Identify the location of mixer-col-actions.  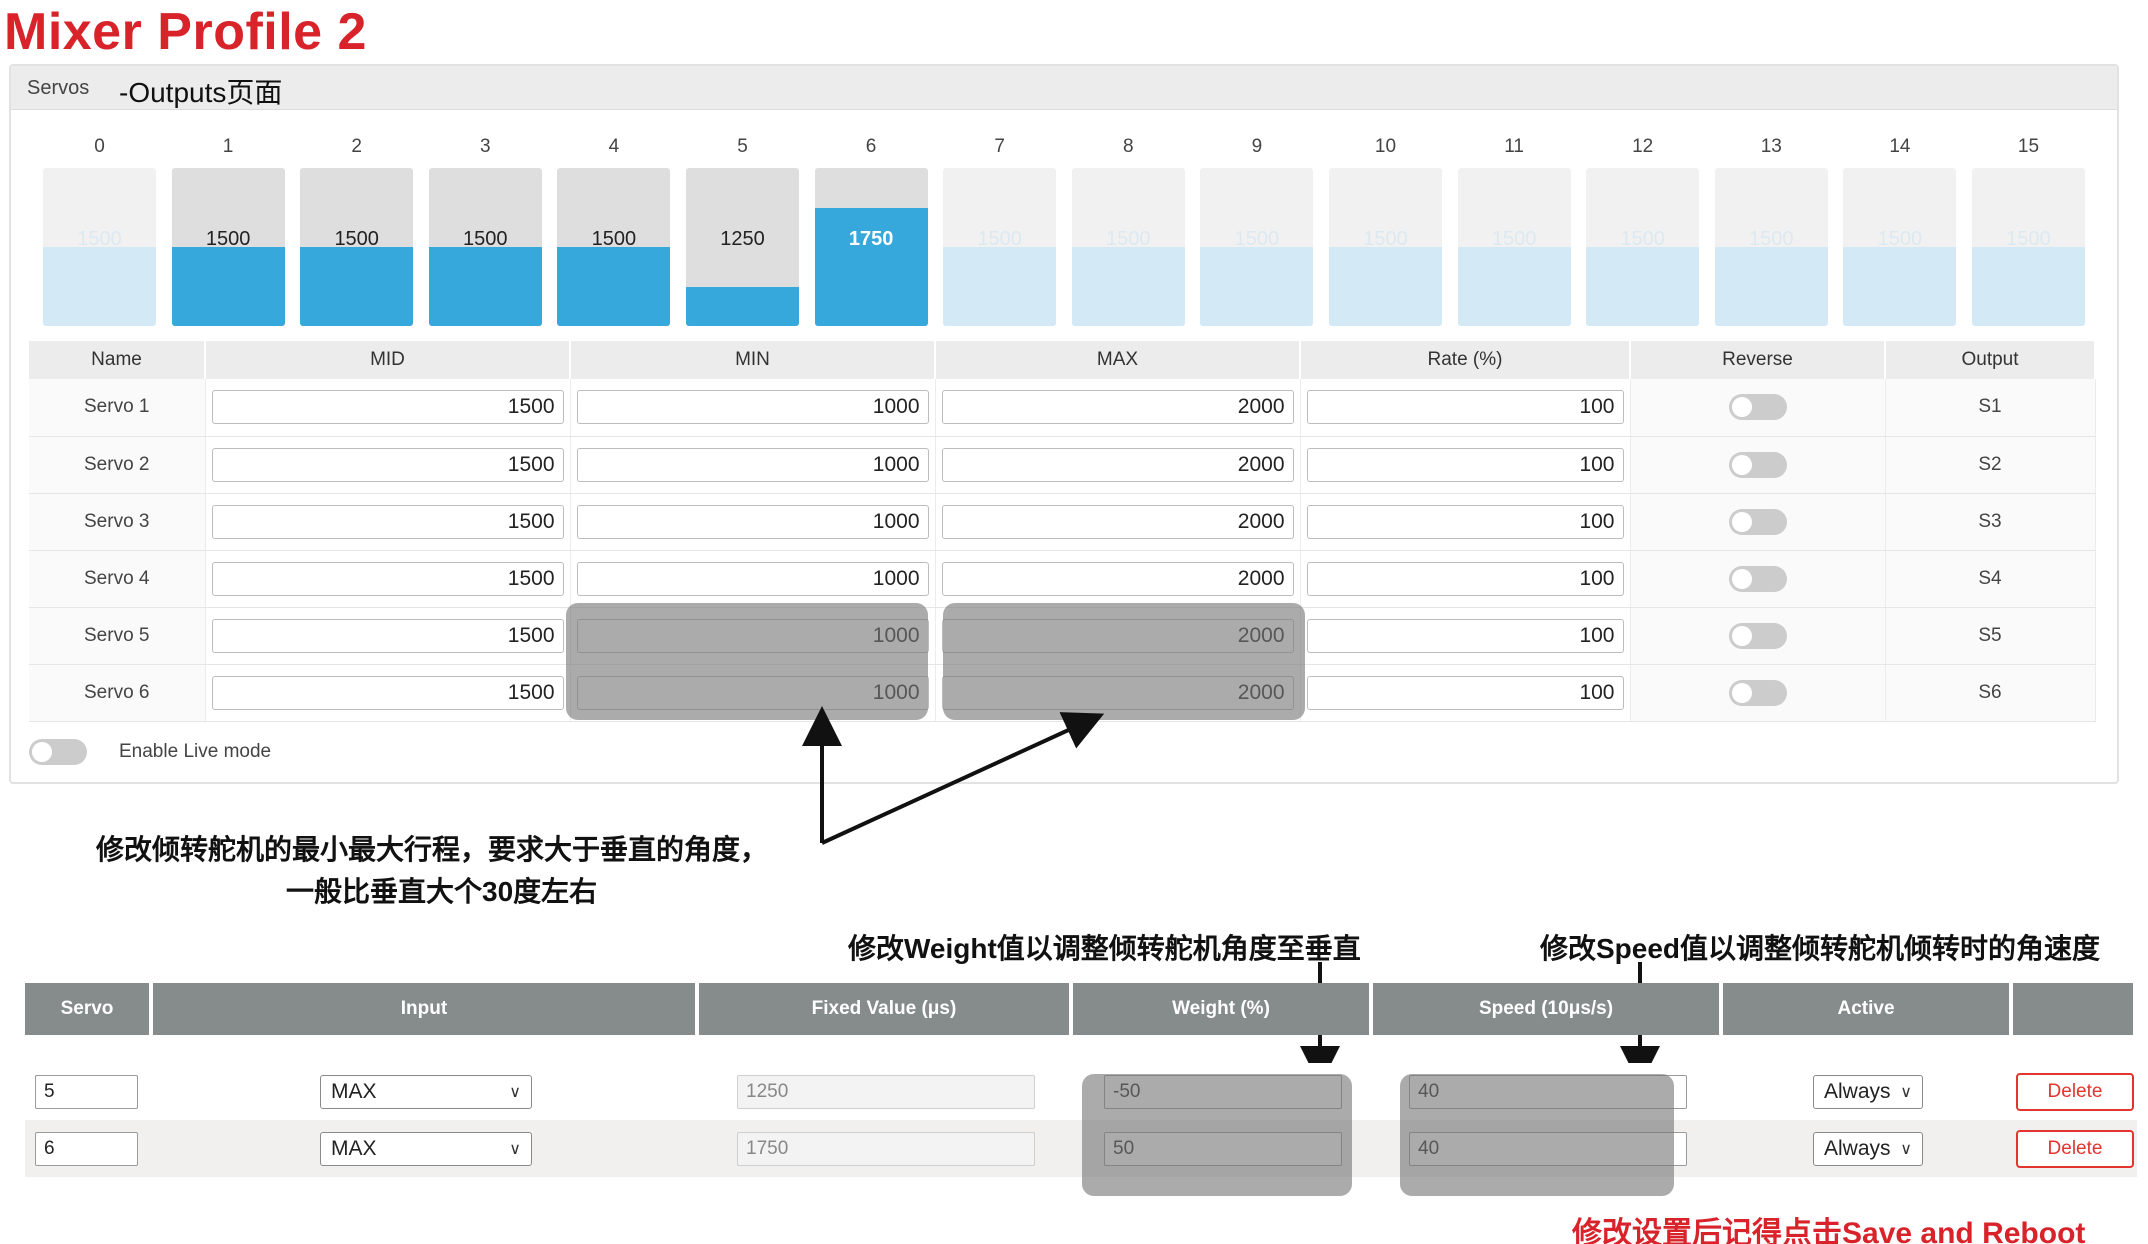
(2075, 1009).